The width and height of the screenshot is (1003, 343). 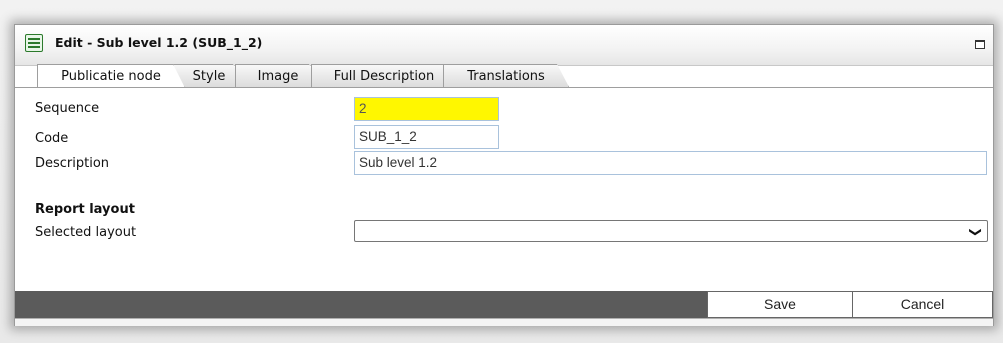 What do you see at coordinates (85, 209) in the screenshot?
I see `report-layout-heading: Report layout` at bounding box center [85, 209].